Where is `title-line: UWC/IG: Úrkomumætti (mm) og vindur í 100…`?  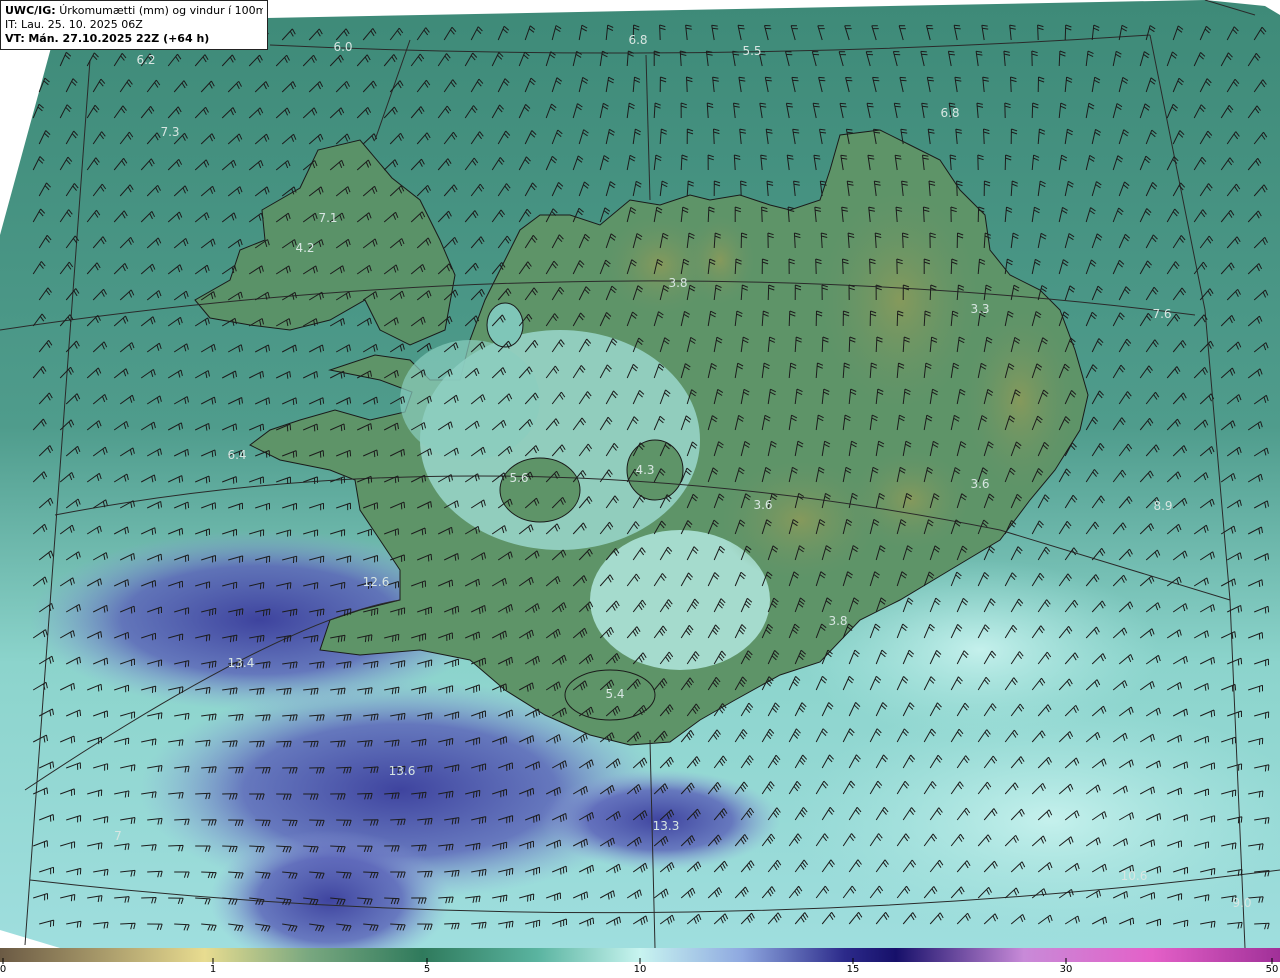
title-line: UWC/IG: Úrkomumætti (mm) og vindur í 100… is located at coordinates (134, 11).